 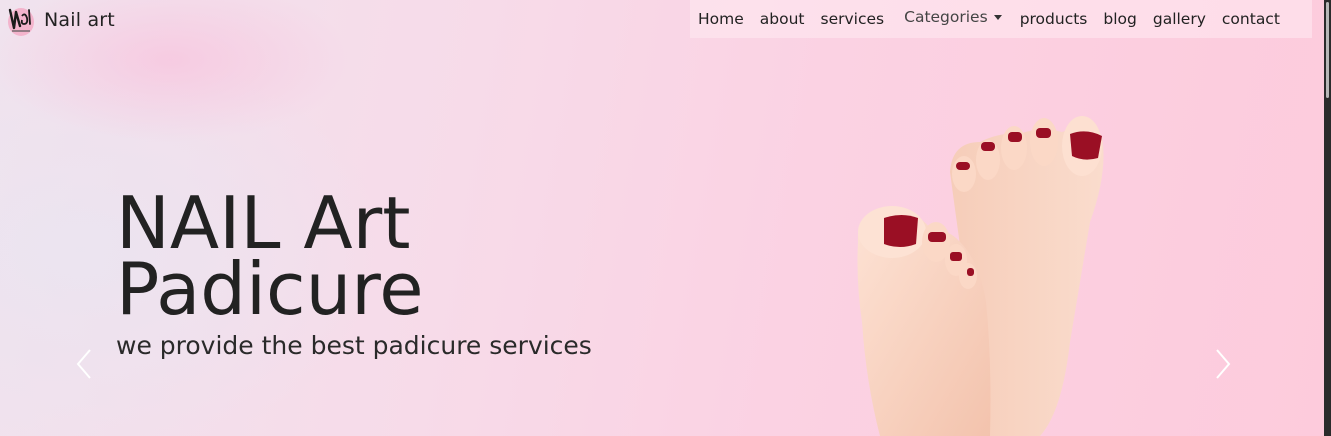 What do you see at coordinates (1327, 50) in the screenshot?
I see `scrollbar-thumb` at bounding box center [1327, 50].